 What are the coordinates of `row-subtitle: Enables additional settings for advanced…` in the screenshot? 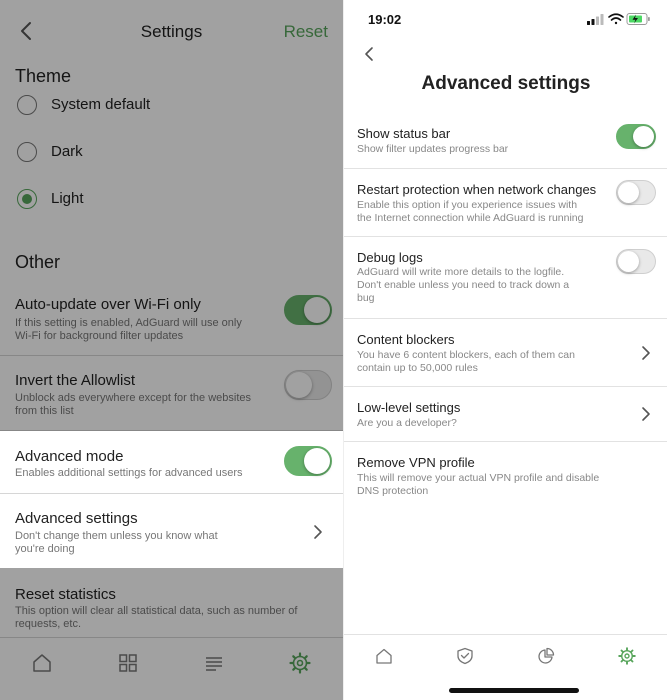 It's located at (129, 473).